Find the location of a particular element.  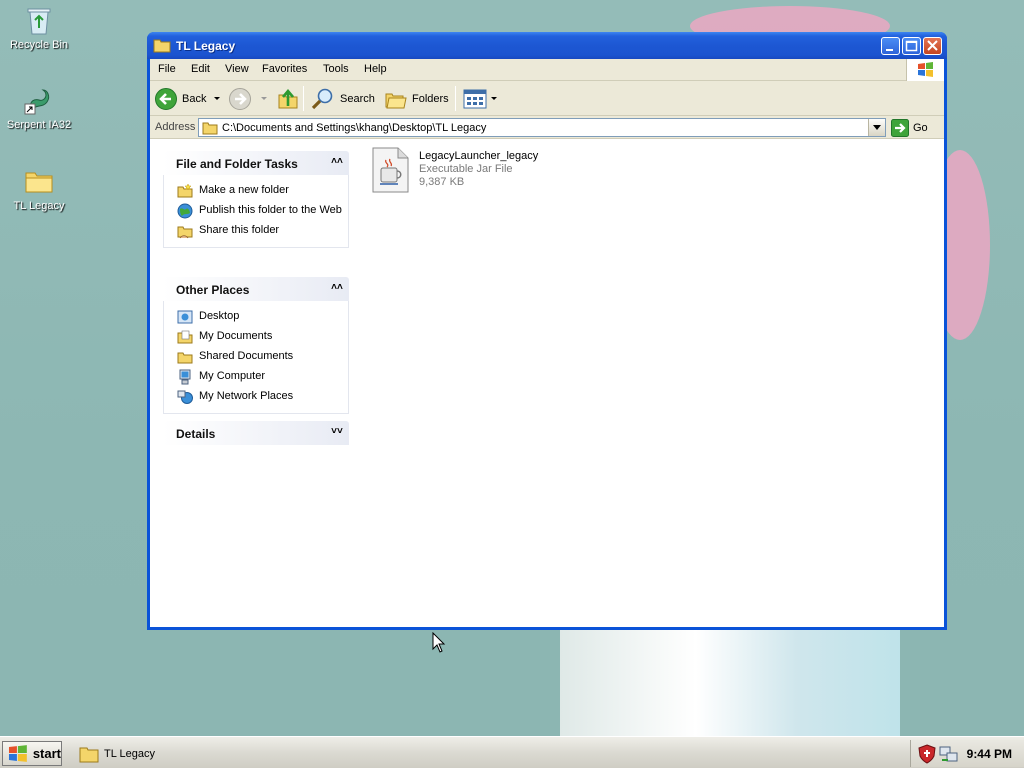

menu-file: File is located at coordinates (167, 69).